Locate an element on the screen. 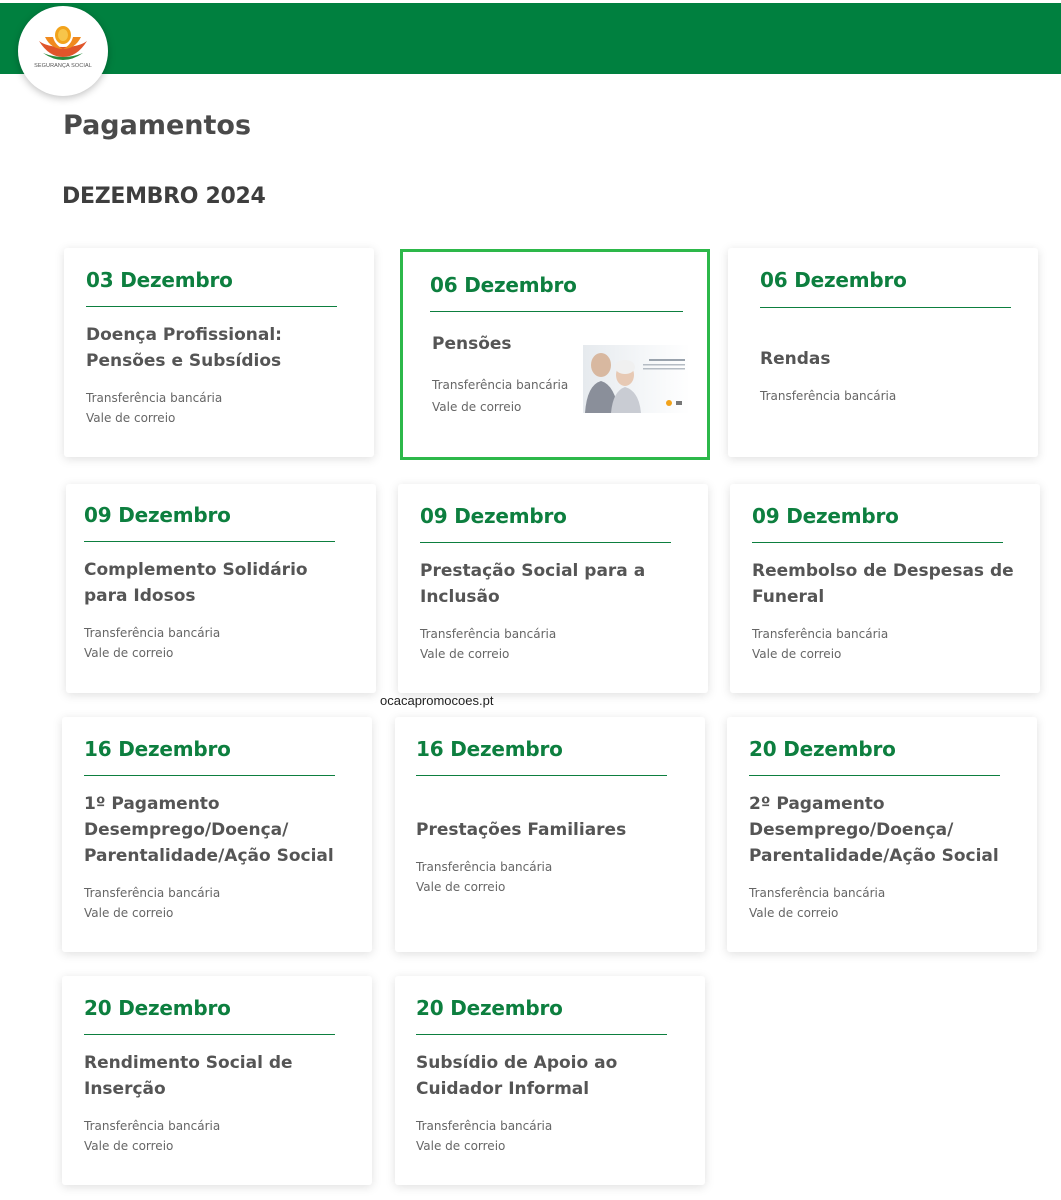  pensioners-thumbnail-image is located at coordinates (636, 379).